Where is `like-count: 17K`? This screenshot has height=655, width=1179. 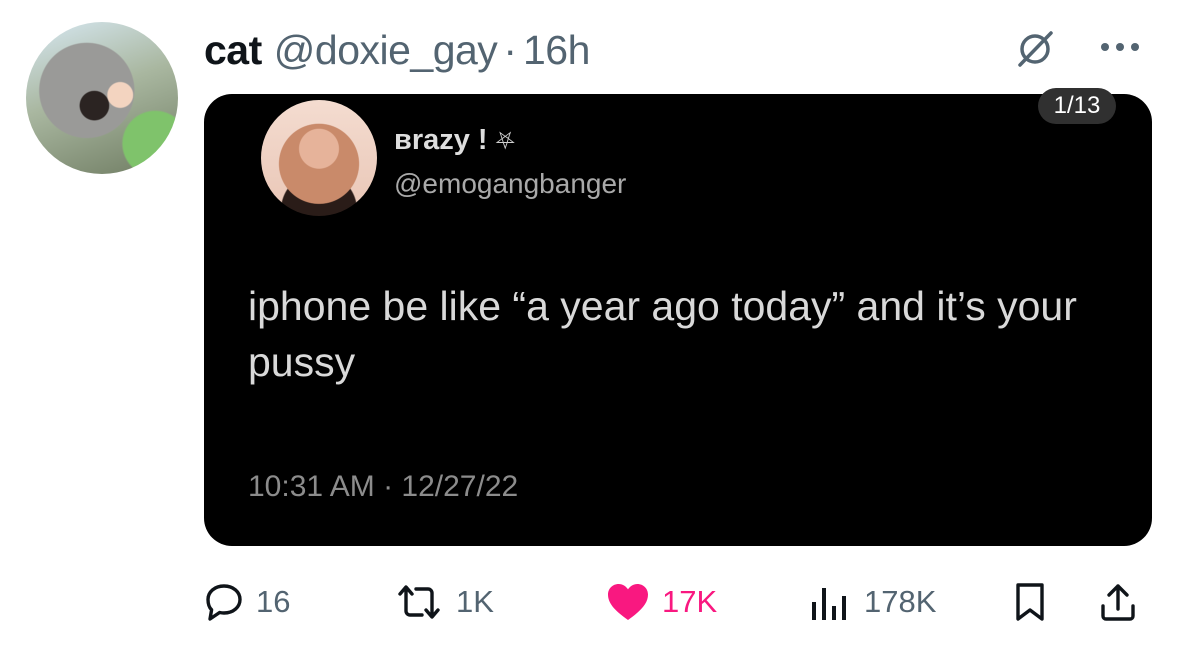
like-count: 17K is located at coordinates (690, 601).